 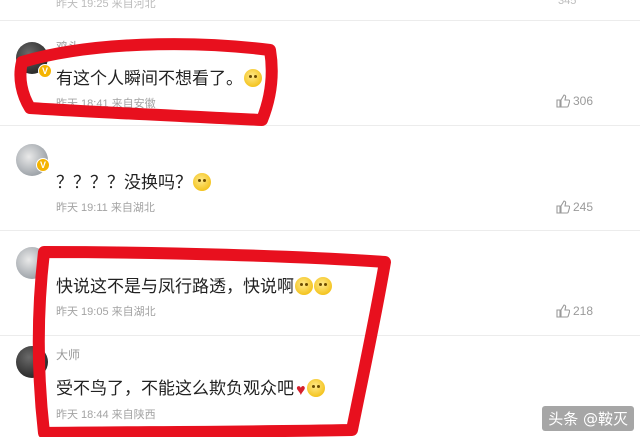 I want to click on like-count: 245, so click(x=583, y=207).